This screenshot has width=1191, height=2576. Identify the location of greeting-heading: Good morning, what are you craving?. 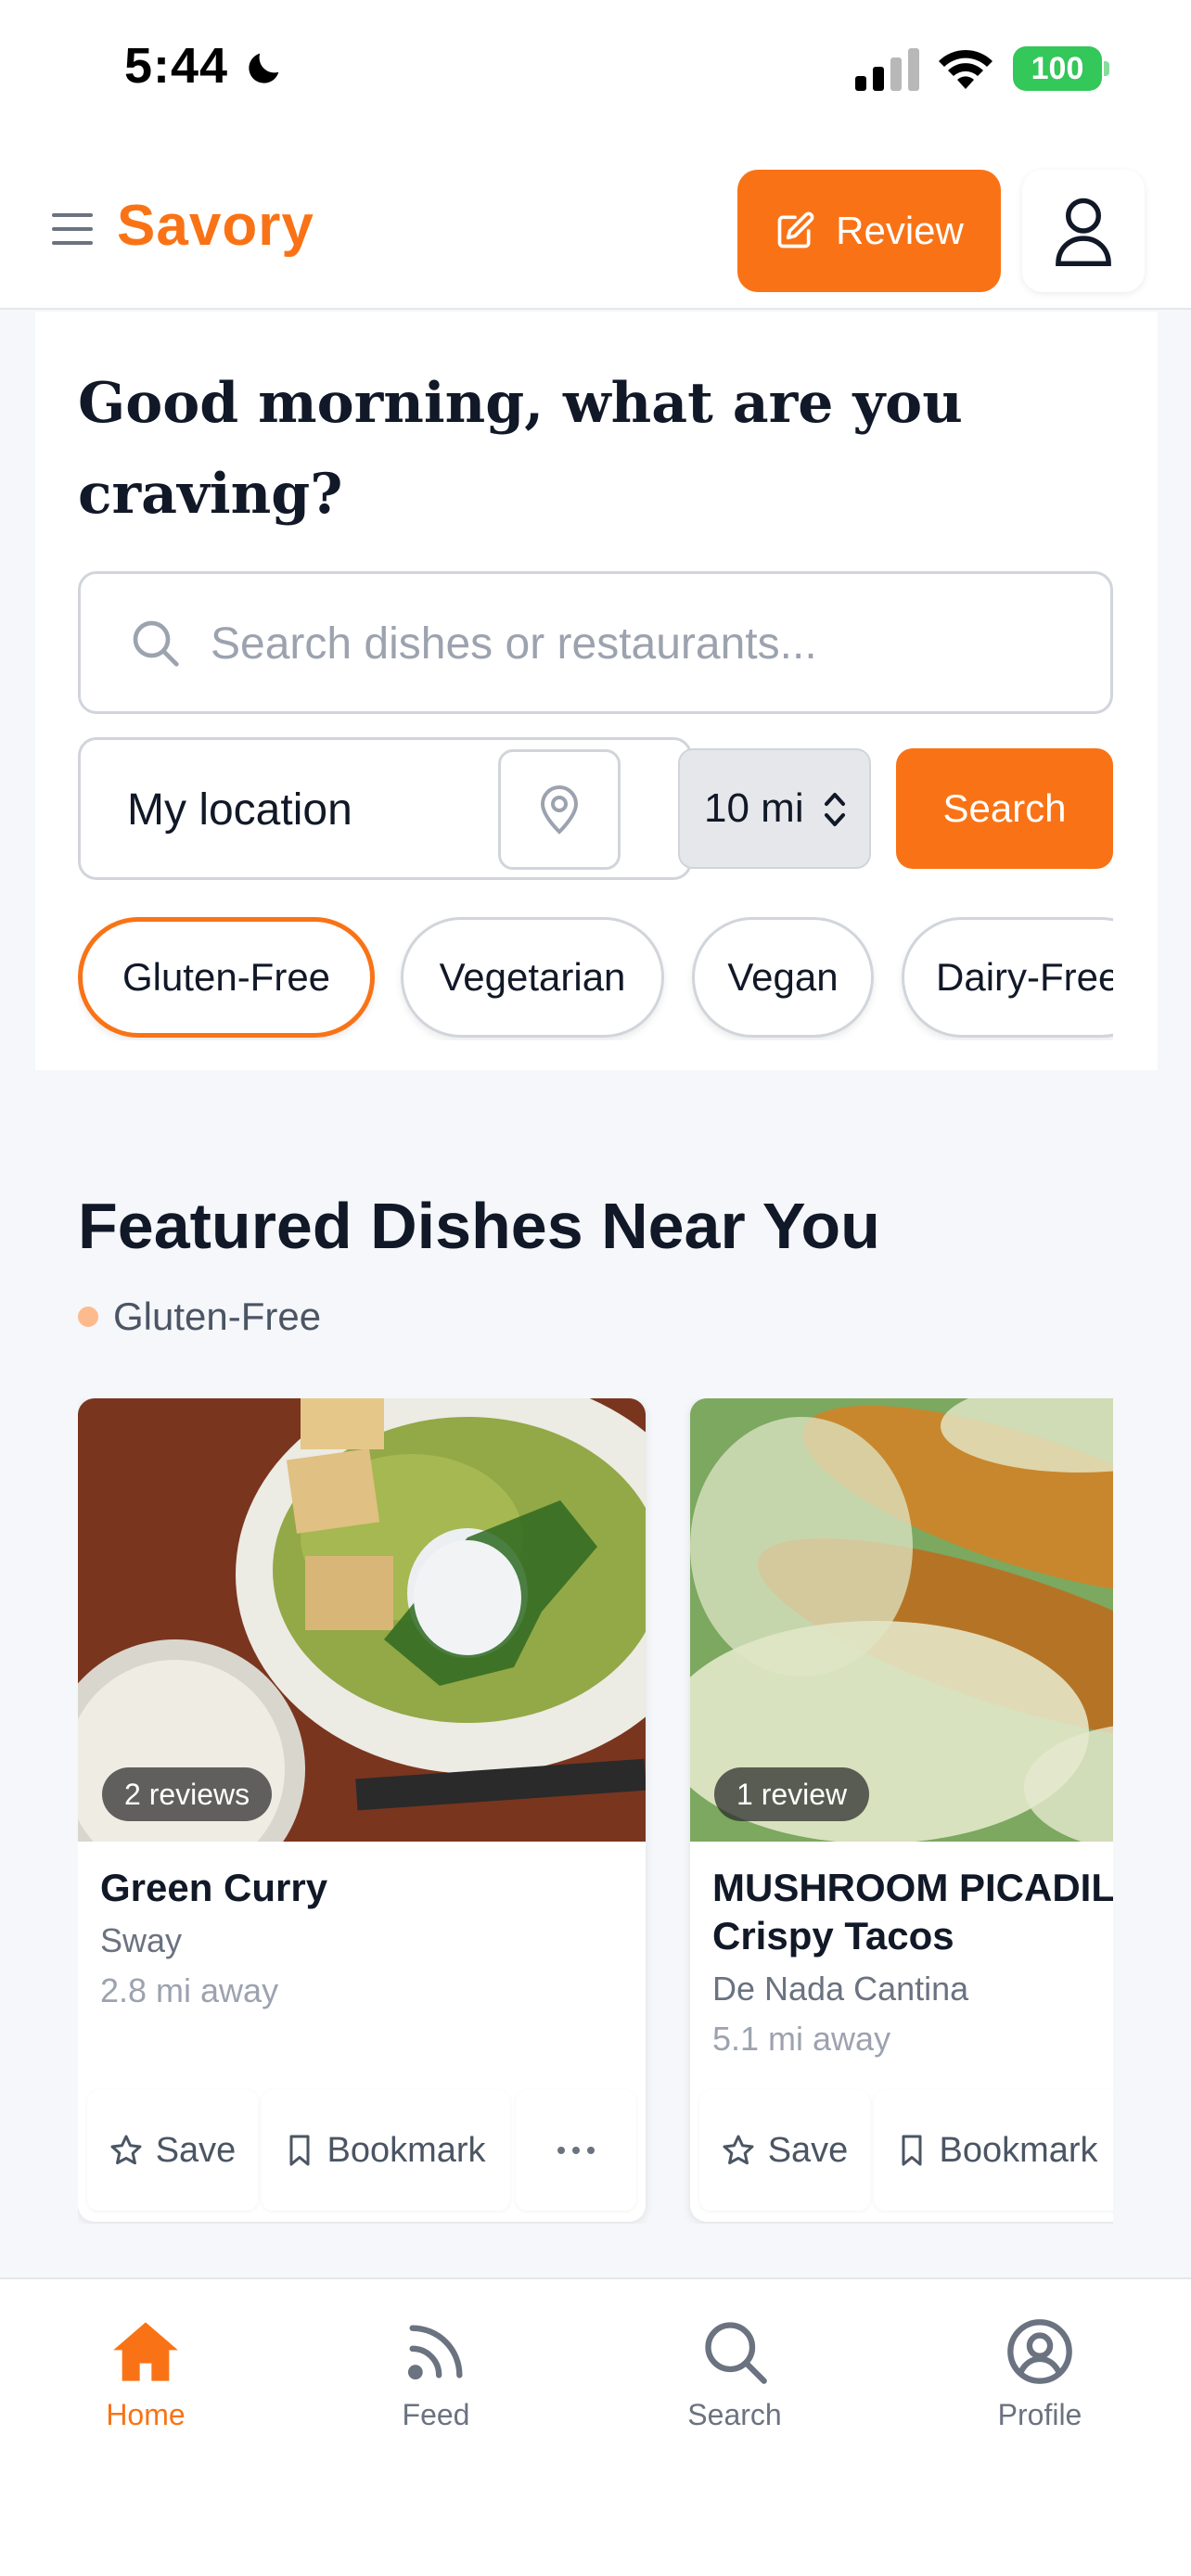
(520, 449).